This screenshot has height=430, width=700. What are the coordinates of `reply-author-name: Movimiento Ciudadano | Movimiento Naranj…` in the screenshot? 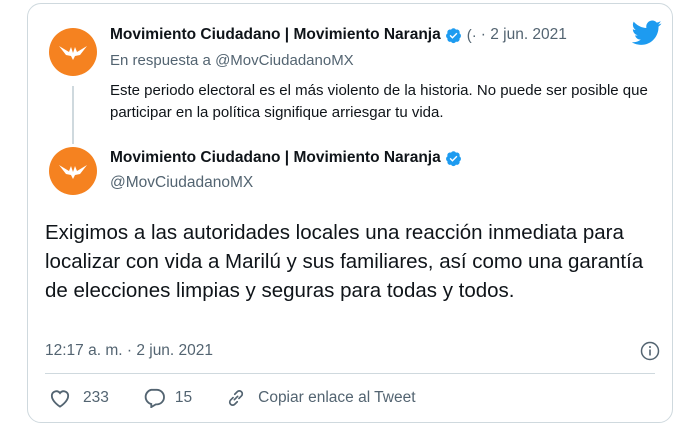 It's located at (275, 35).